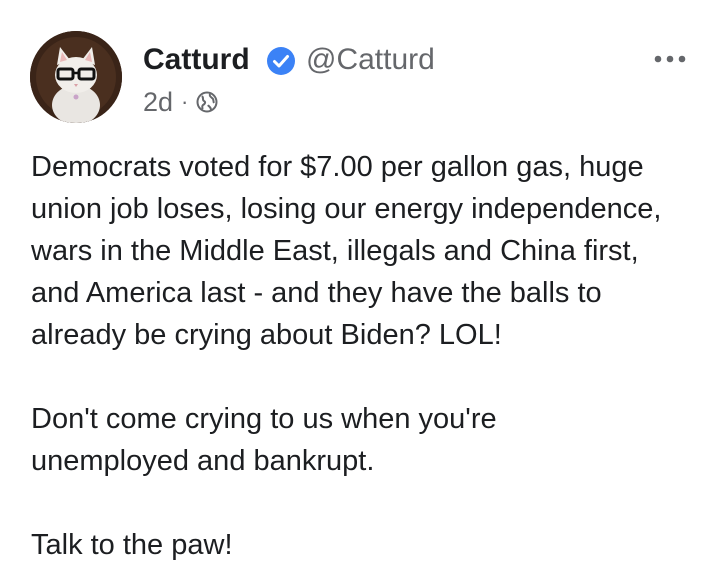  Describe the element at coordinates (180, 102) in the screenshot. I see `post-meta: 2d ·` at that location.